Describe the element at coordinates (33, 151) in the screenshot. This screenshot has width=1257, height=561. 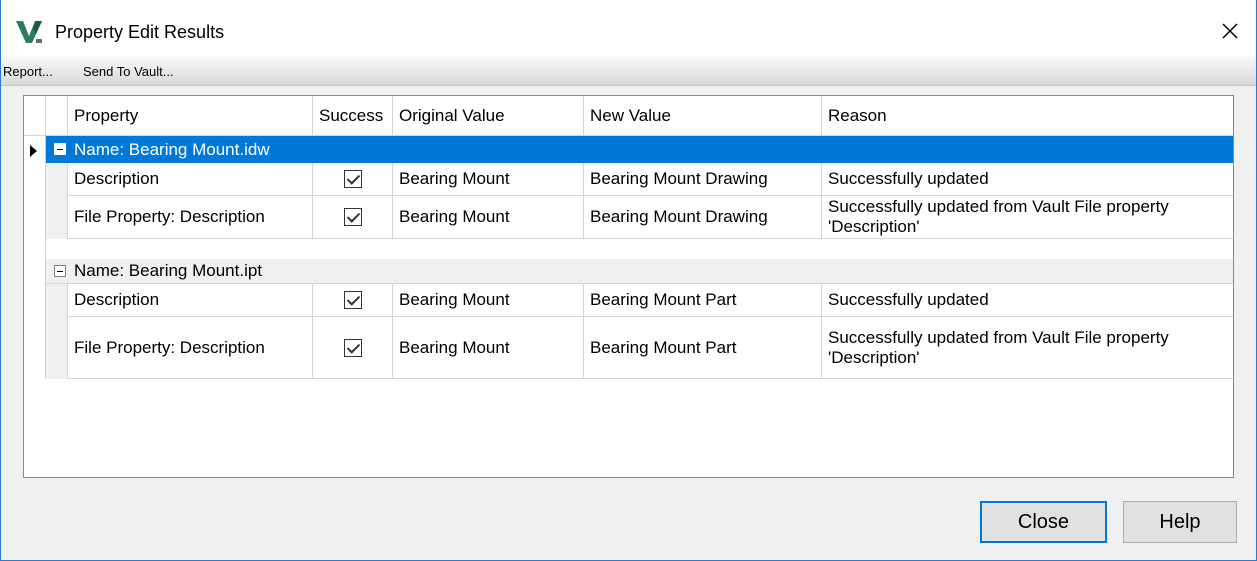
I see `current-row-pointer-icon` at that location.